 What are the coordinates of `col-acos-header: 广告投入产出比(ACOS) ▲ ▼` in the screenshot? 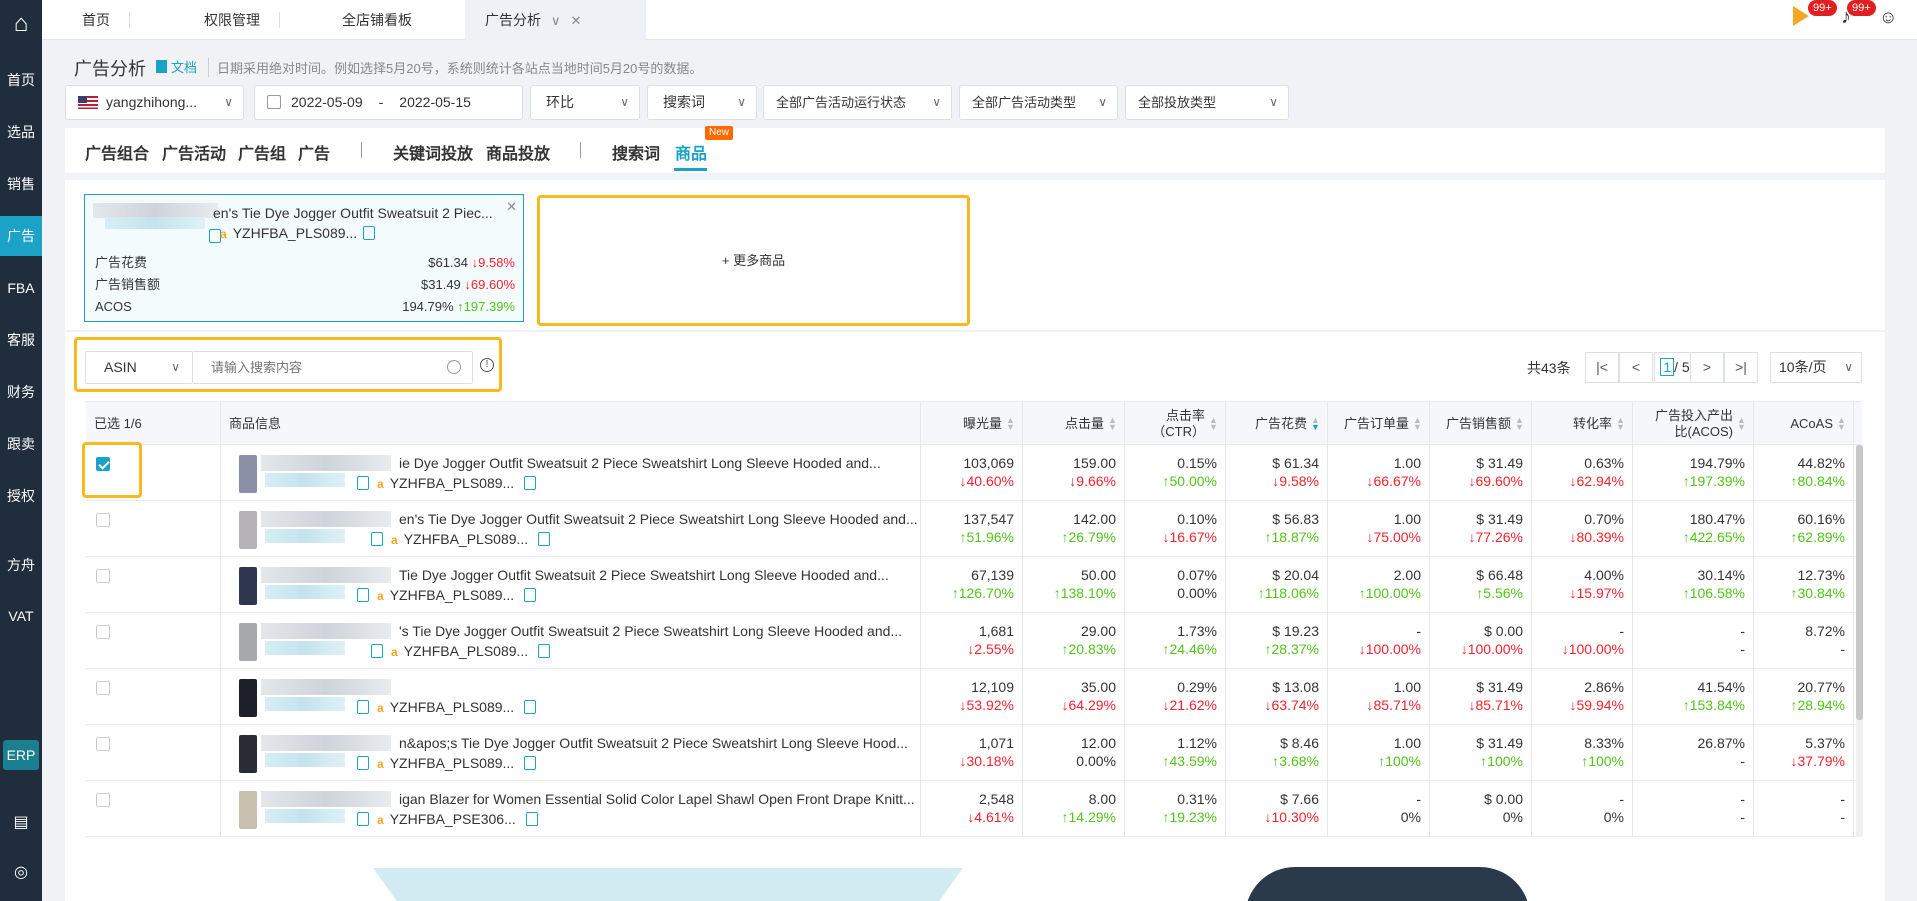 It's located at (1693, 424).